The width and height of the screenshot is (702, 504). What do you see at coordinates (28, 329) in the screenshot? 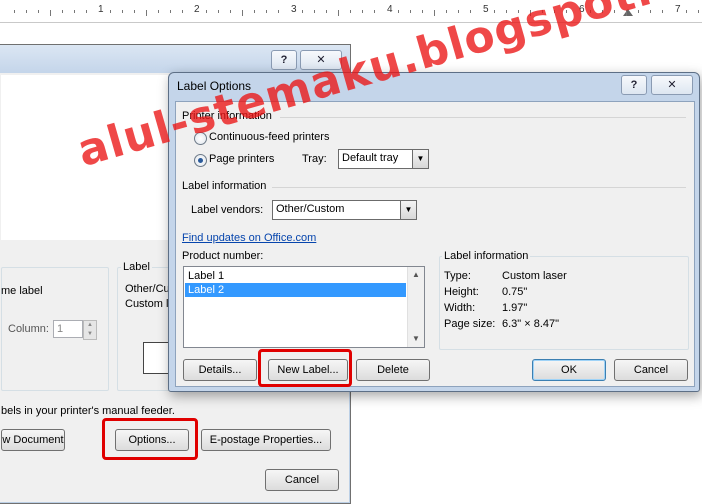
I see `column-label: Column:` at bounding box center [28, 329].